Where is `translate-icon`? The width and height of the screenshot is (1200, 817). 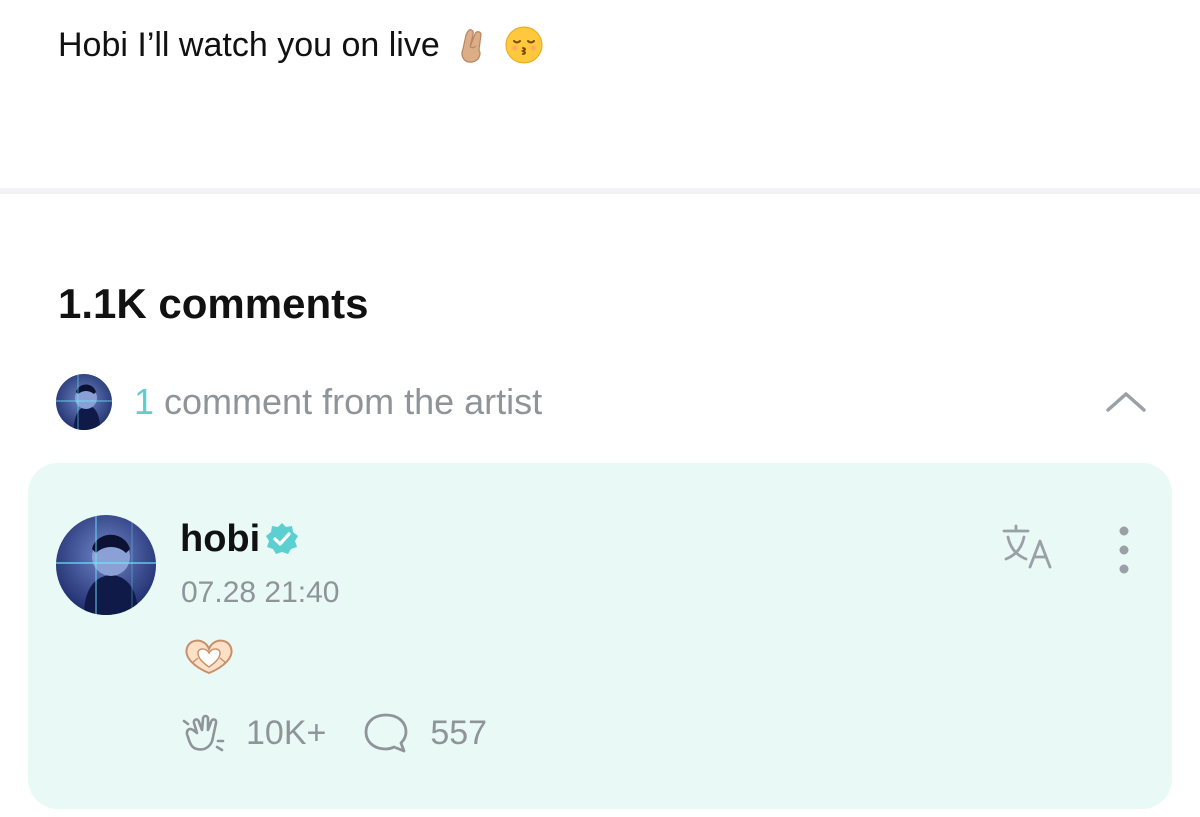
translate-icon is located at coordinates (1029, 547).